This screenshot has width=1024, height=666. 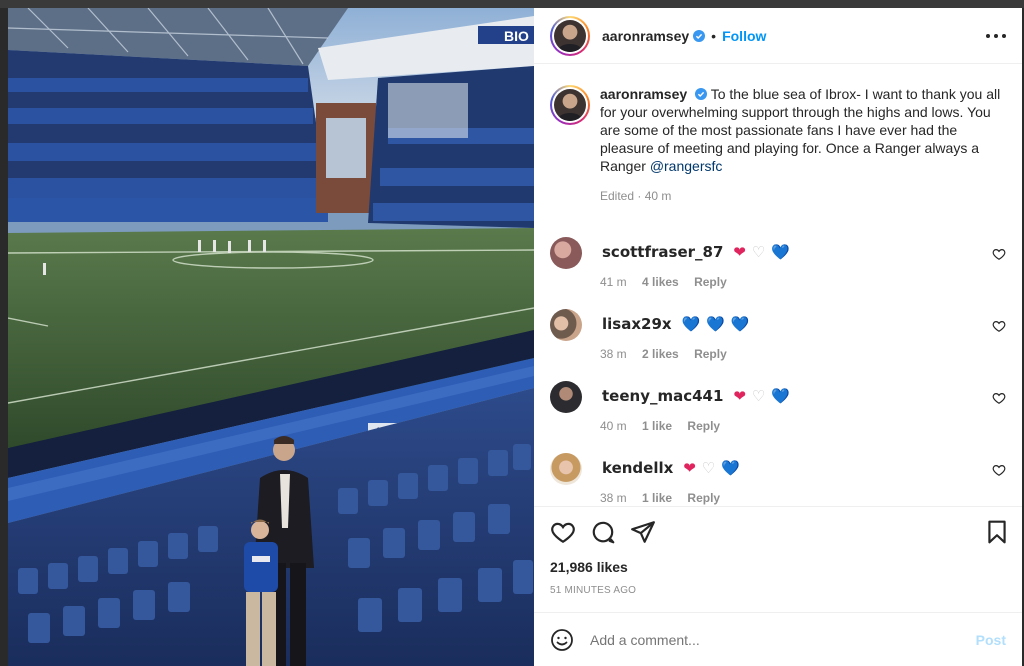 I want to click on post-header: aaronramsey • Follow, so click(x=778, y=36).